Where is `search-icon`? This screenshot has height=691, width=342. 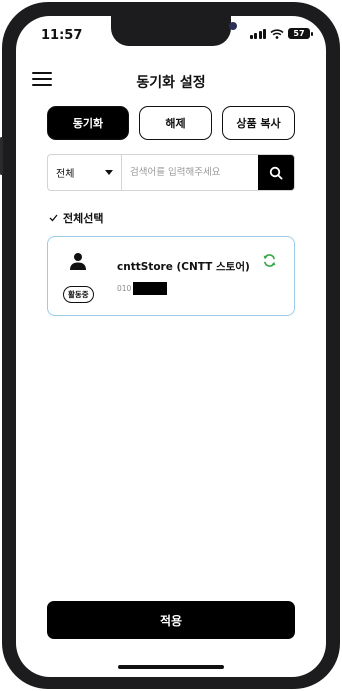 search-icon is located at coordinates (276, 173).